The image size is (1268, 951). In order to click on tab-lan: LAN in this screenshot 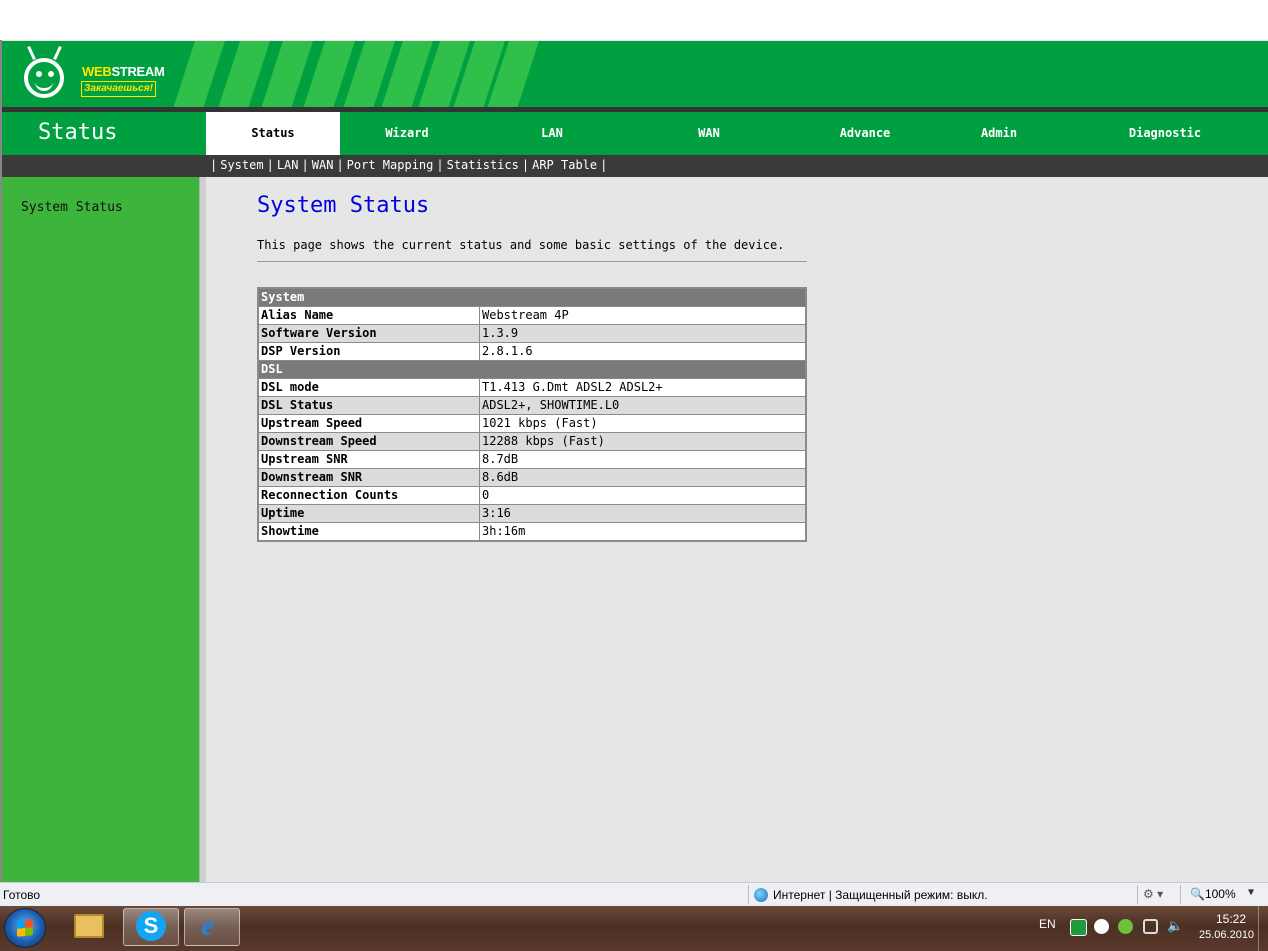, I will do `click(552, 133)`.